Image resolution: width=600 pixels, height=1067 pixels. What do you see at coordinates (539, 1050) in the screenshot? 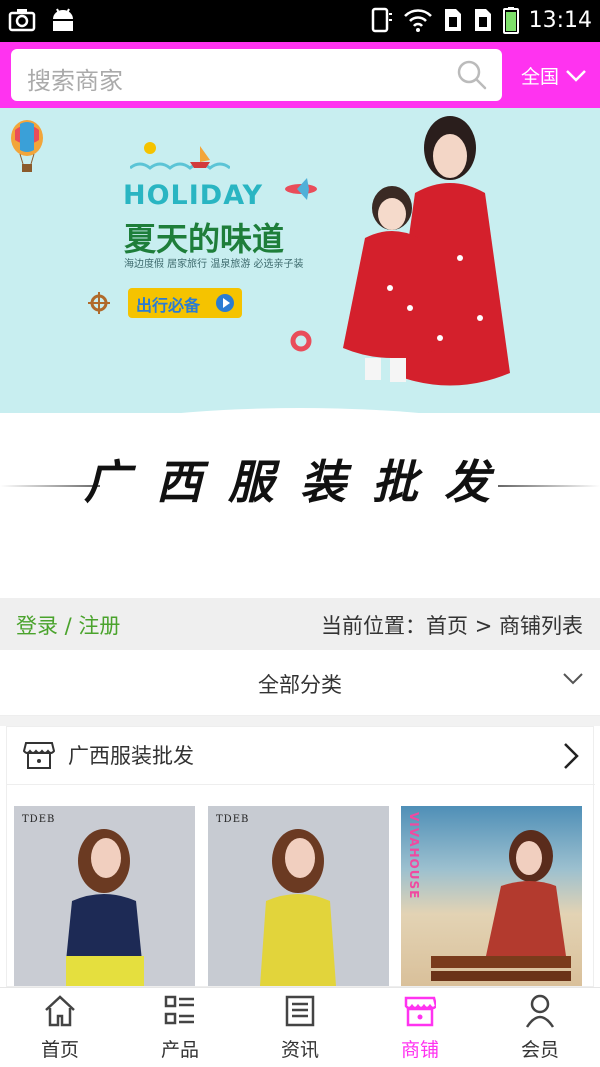
I see `nav-label: 会员` at bounding box center [539, 1050].